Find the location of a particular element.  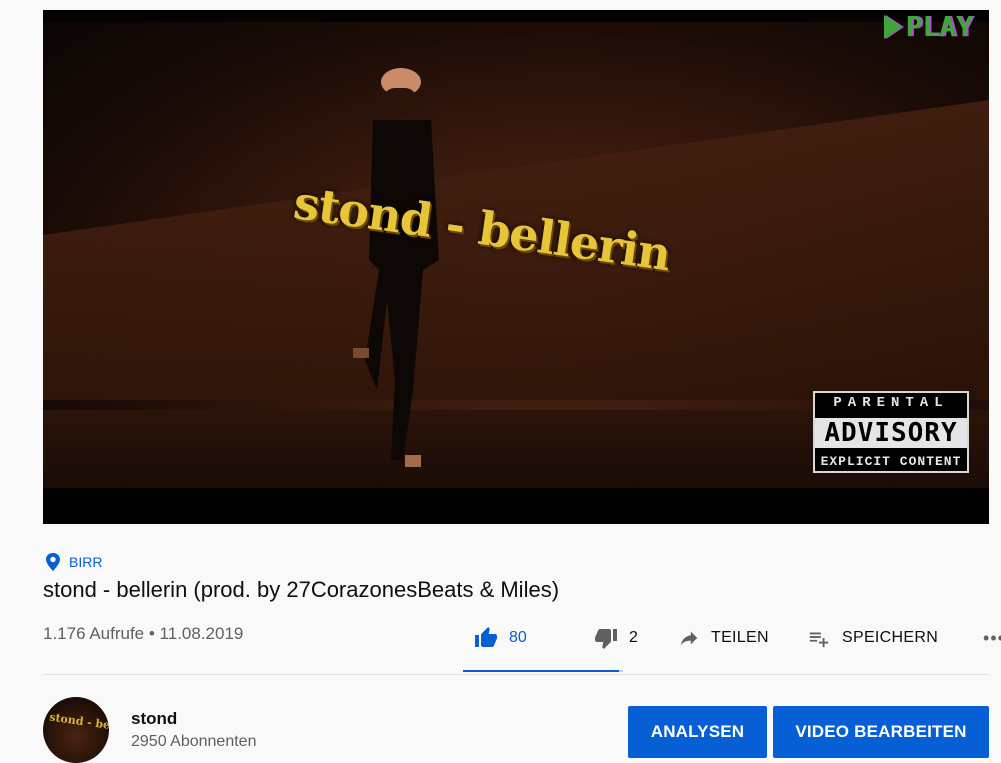

dislike-count: 2 is located at coordinates (633, 637).